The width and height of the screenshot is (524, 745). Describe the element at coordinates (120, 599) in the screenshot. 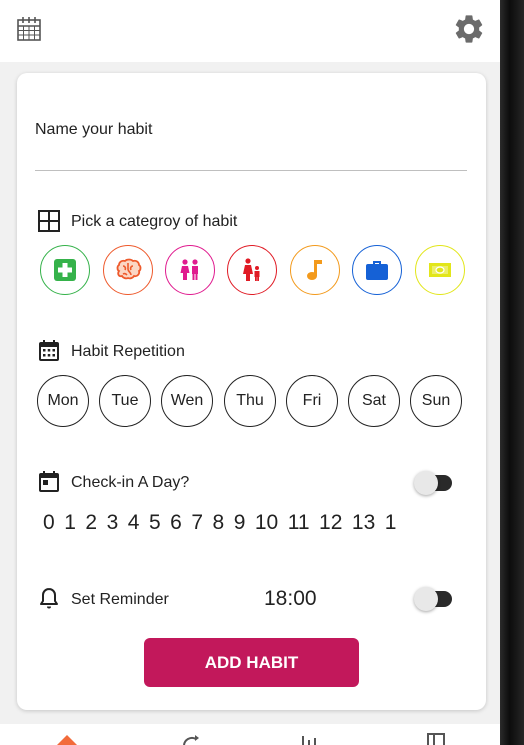

I see `reminder-label: Set Reminder` at that location.